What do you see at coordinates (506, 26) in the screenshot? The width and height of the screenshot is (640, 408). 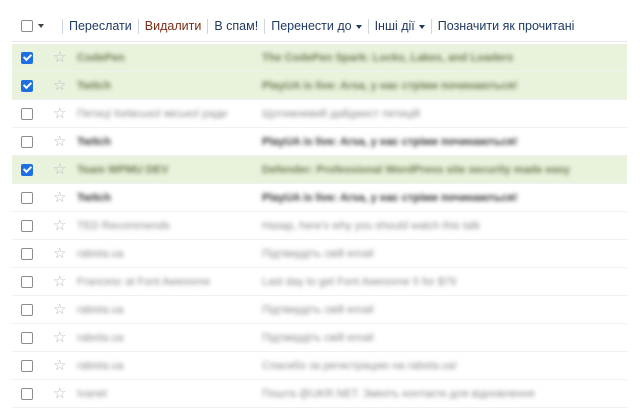 I see `mark-read-button: Позначити як прочитані` at bounding box center [506, 26].